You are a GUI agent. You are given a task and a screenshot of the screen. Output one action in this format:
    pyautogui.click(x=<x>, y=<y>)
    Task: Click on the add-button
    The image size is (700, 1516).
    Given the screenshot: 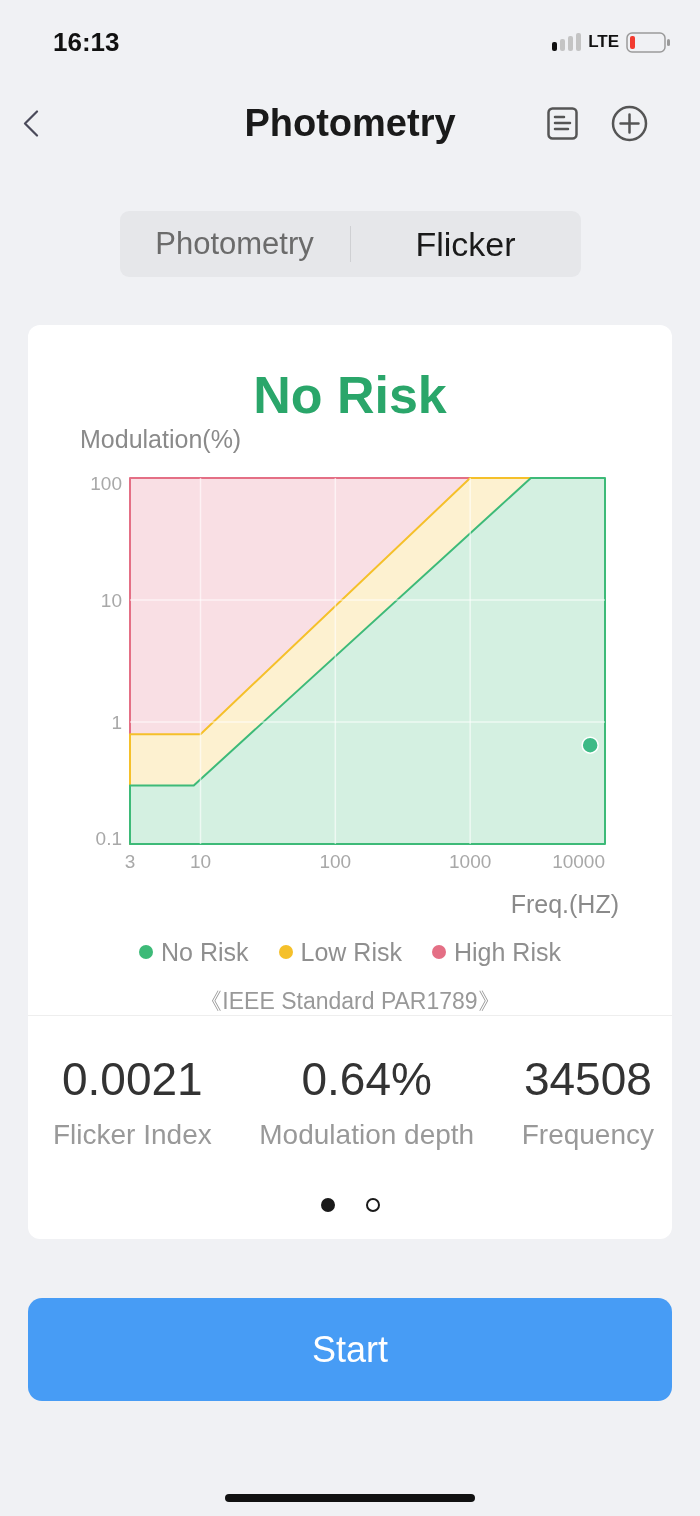 What is the action you would take?
    pyautogui.click(x=629, y=123)
    